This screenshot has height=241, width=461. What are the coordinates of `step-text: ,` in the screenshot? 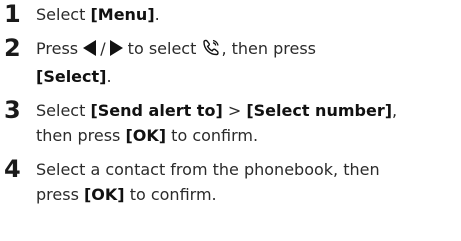 It's located at (395, 110).